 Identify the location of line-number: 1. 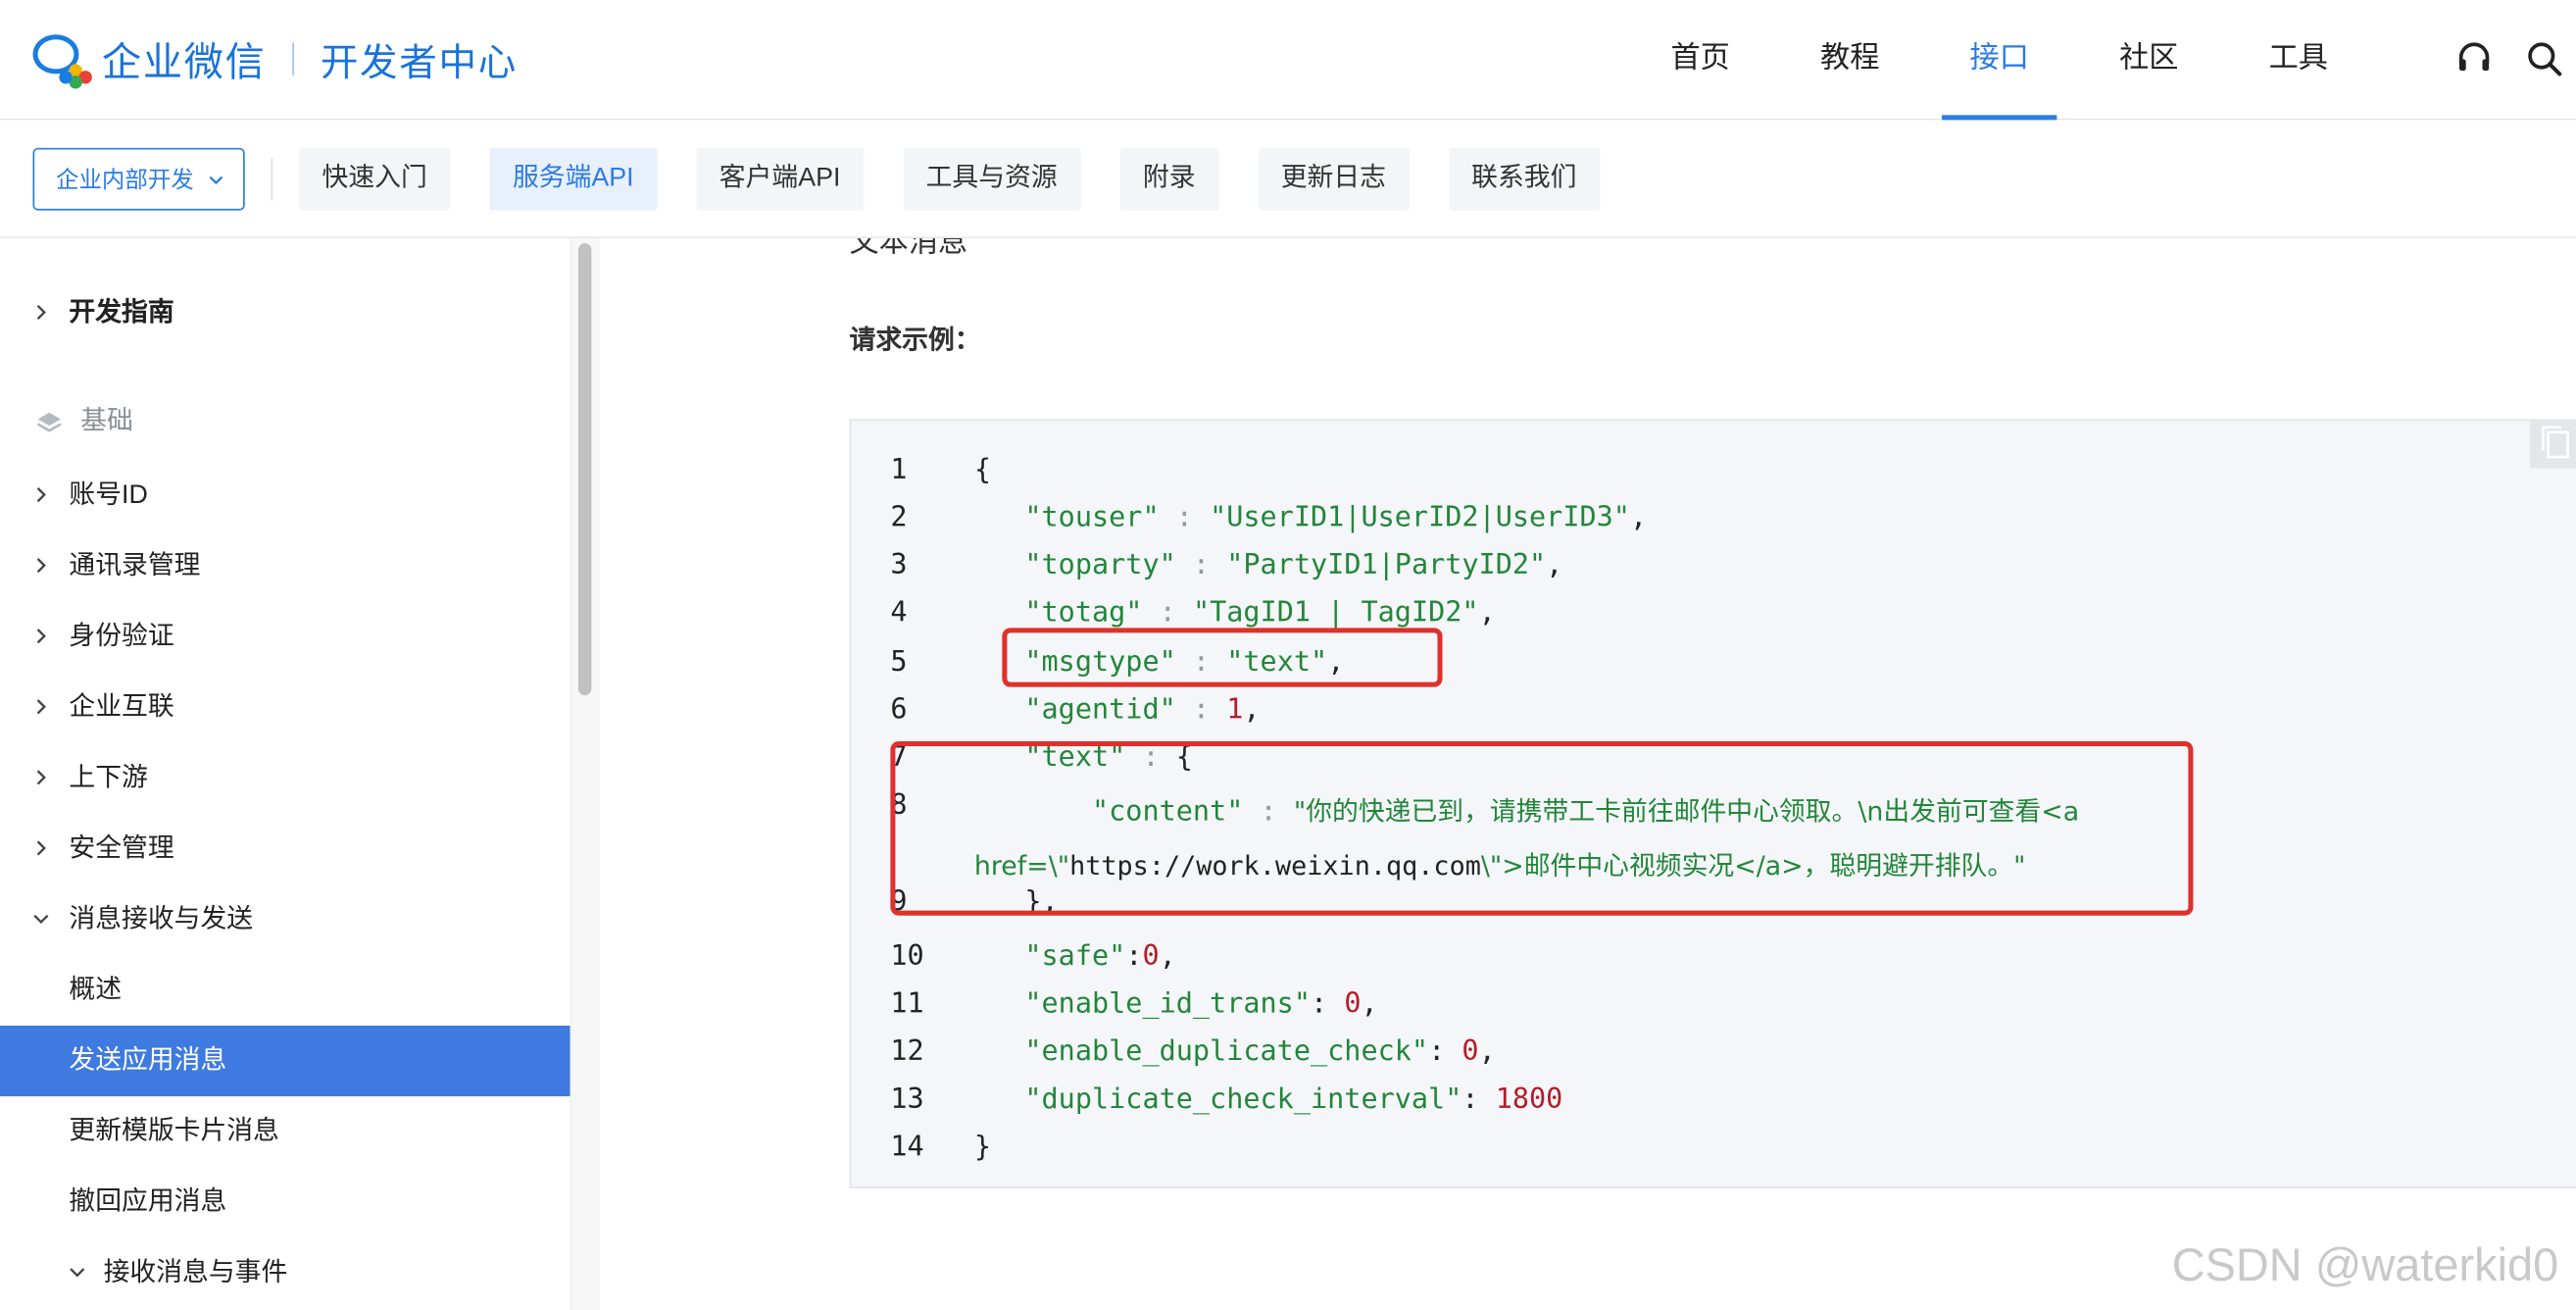
(899, 470).